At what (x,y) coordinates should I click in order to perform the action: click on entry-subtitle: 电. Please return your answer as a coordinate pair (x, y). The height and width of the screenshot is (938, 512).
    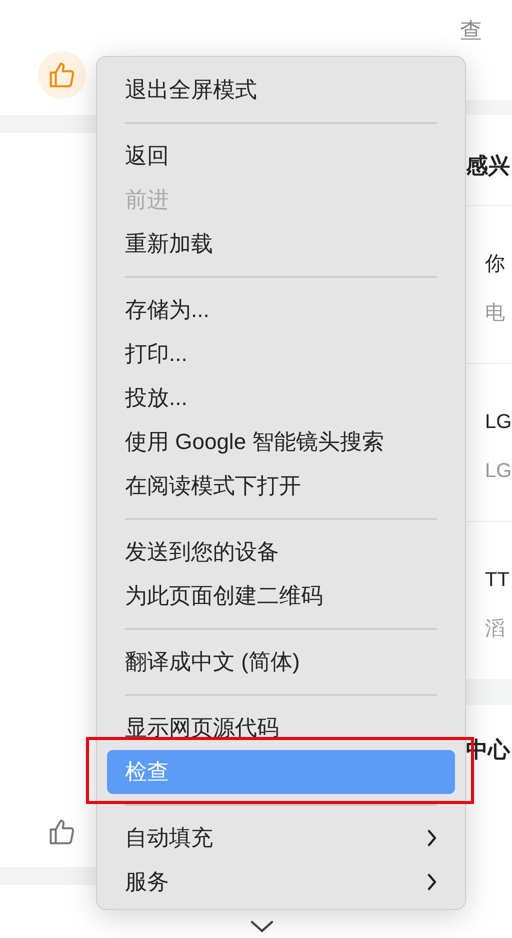
    Looking at the image, I should click on (495, 313).